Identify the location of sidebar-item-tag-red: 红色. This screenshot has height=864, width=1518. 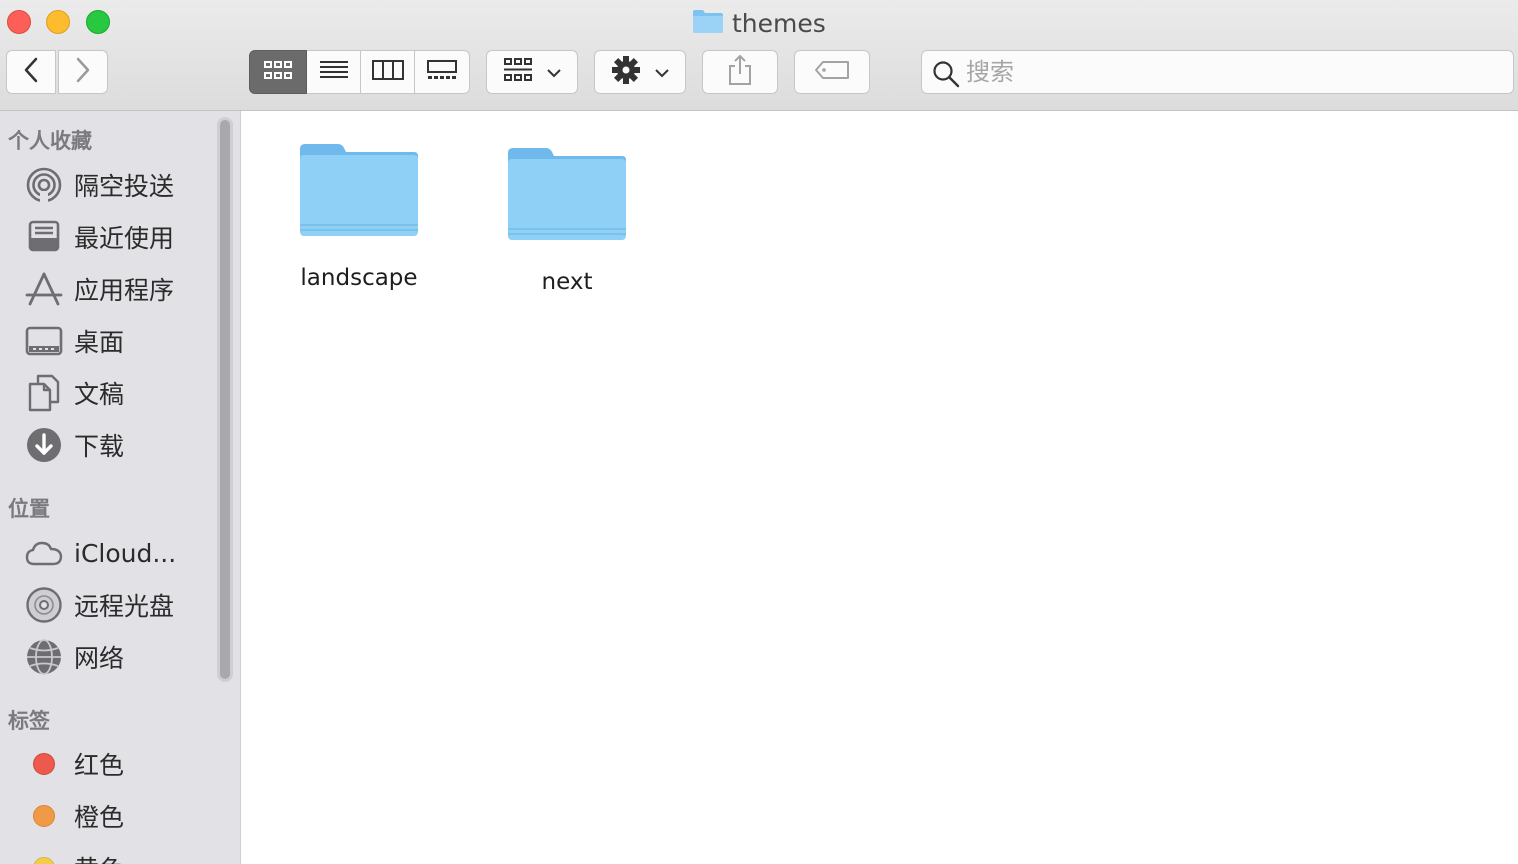
(119, 764).